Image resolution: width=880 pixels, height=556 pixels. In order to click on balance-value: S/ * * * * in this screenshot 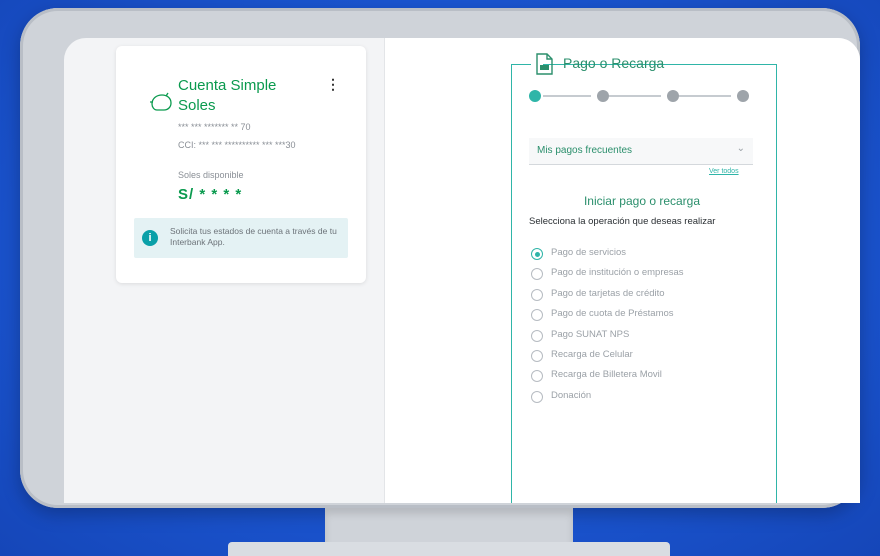, I will do `click(210, 194)`.